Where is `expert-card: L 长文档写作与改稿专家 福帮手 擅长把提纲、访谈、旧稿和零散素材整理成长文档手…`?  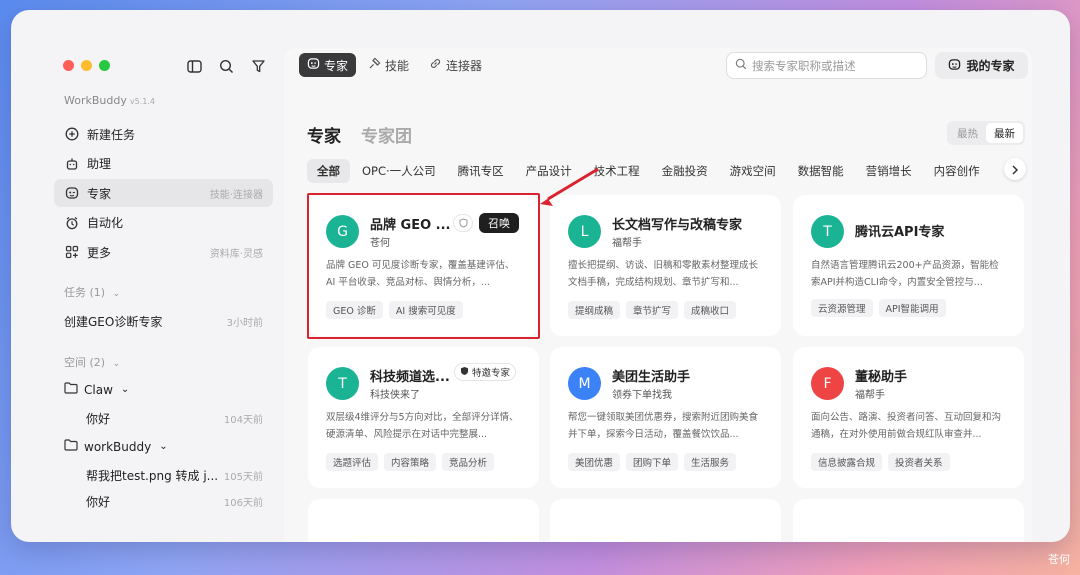
expert-card: L 长文档写作与改稿专家 福帮手 擅长把提纲、访谈、旧稿和零散素材整理成长文档手… is located at coordinates (665, 265).